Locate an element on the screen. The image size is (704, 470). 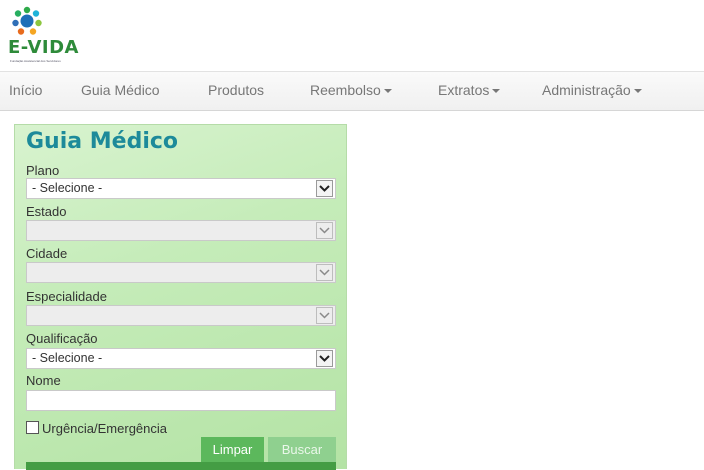
nav-item-produtos: Produtos is located at coordinates (236, 91).